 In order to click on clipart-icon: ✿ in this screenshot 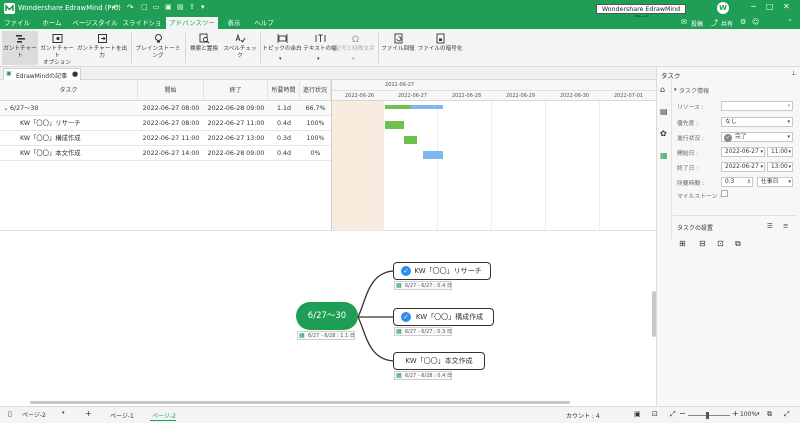, I will do `click(663, 133)`.